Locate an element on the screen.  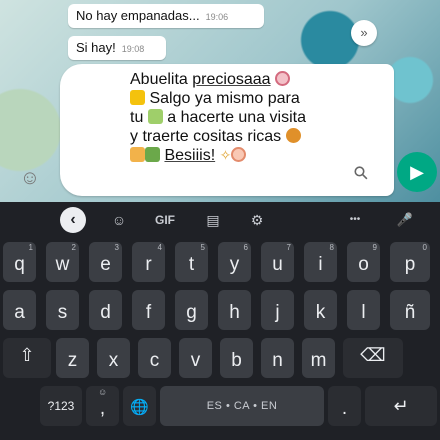
key-z: z is located at coordinates (72, 358).